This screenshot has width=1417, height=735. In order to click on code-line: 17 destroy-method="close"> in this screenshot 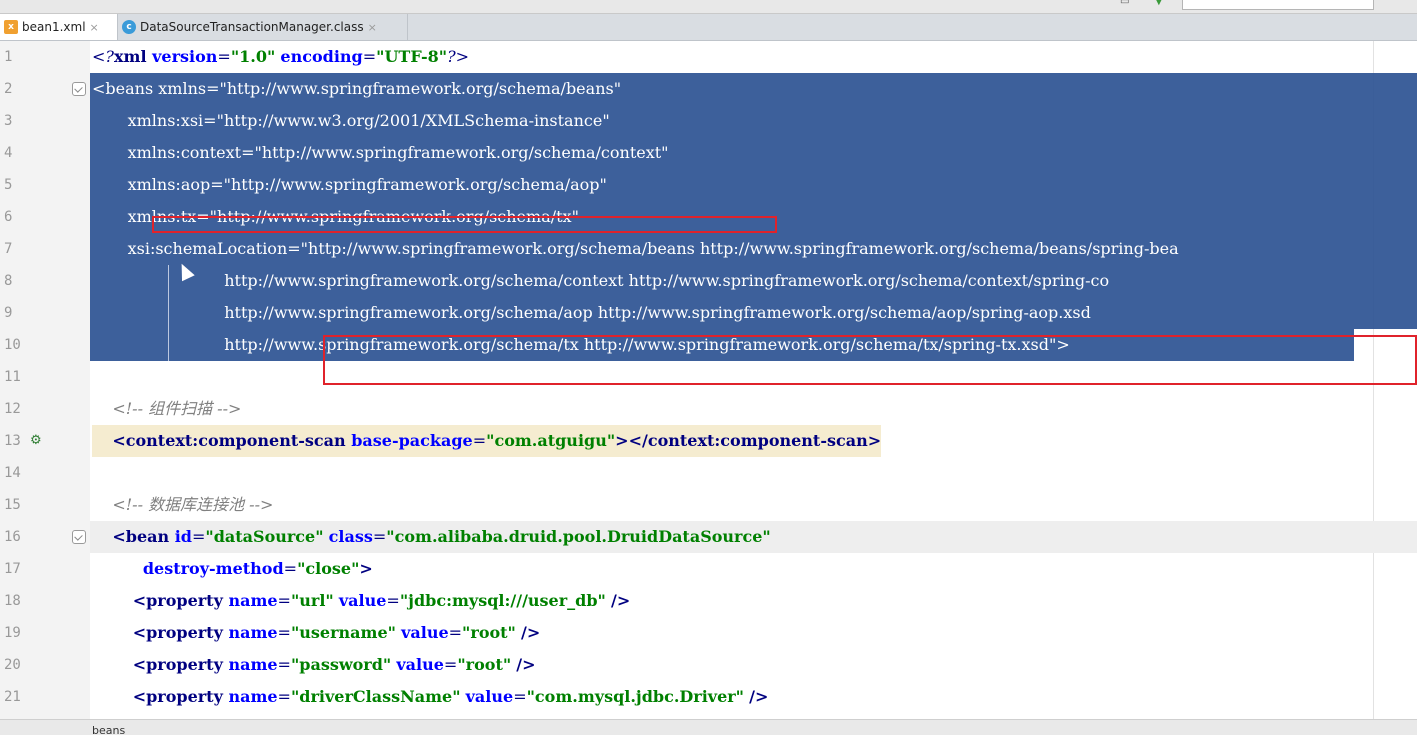, I will do `click(708, 569)`.